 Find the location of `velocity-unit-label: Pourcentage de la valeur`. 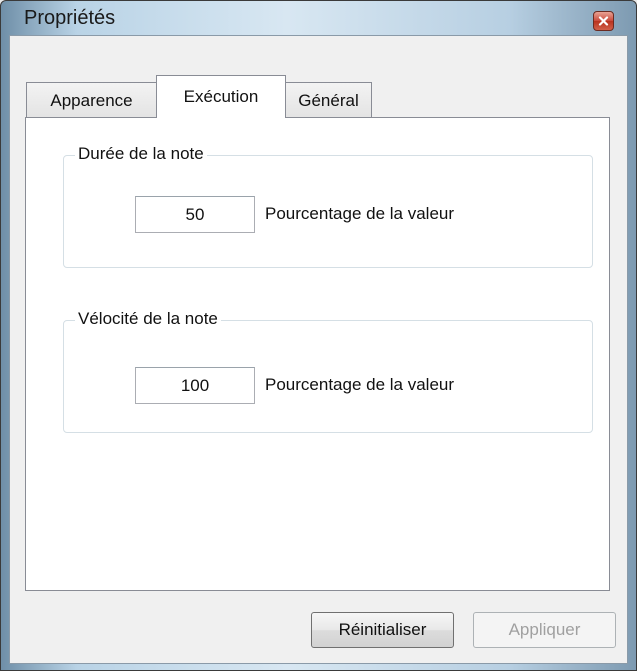

velocity-unit-label: Pourcentage de la valeur is located at coordinates (360, 384).